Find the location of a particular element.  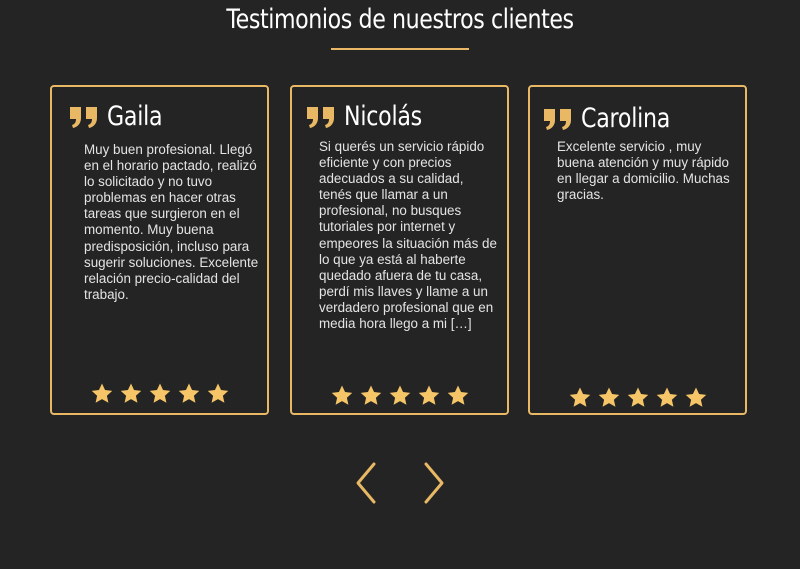

section-title: Testimonios de nuestros clientes is located at coordinates (400, 19).